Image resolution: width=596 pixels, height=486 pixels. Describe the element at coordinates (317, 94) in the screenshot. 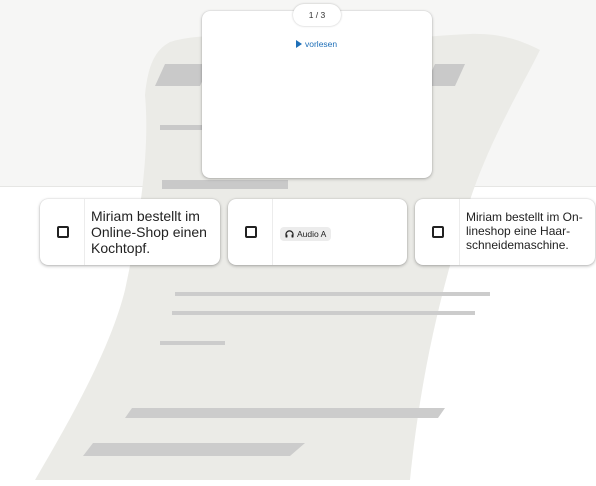

I see `question-card: vorlesen` at that location.